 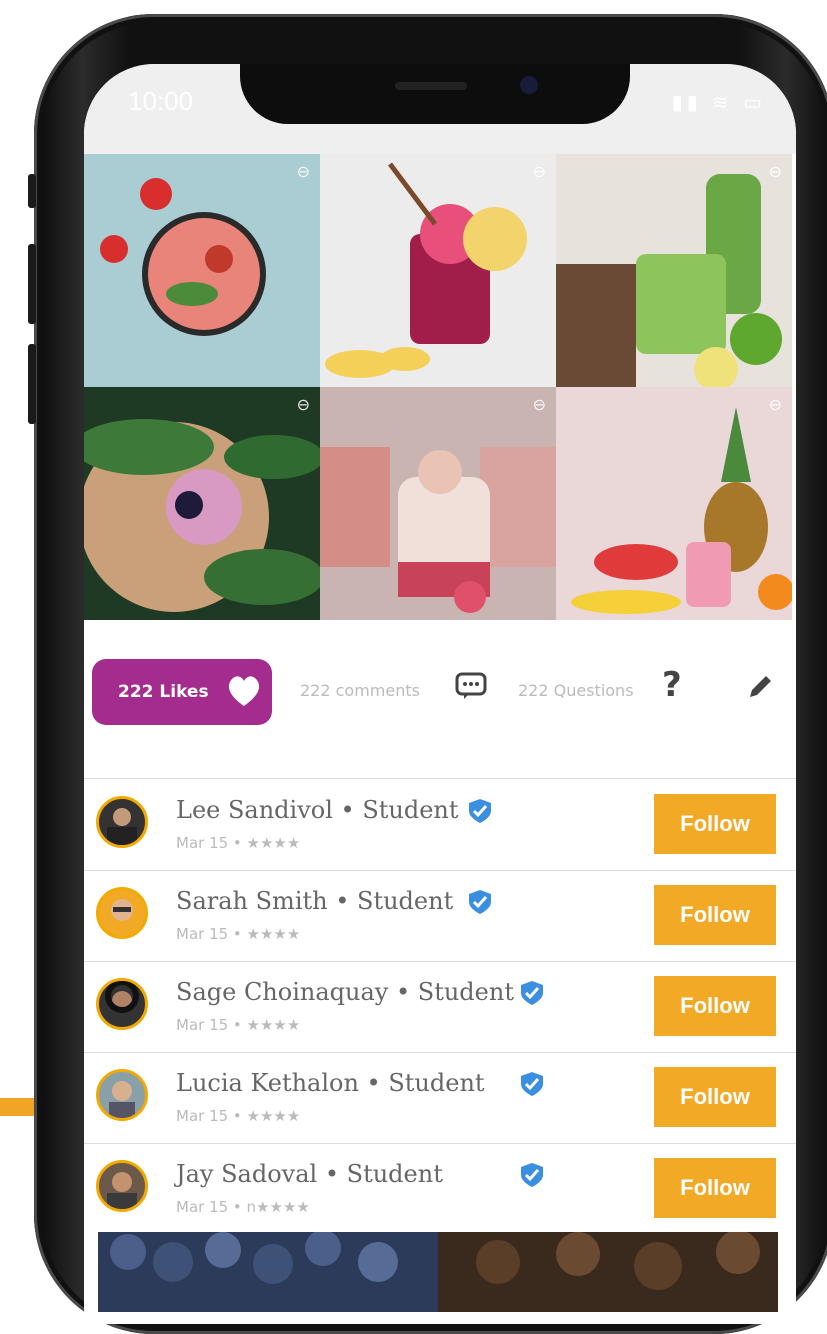 I want to click on user-name: Lucia Kethalon • Student, so click(x=330, y=1083).